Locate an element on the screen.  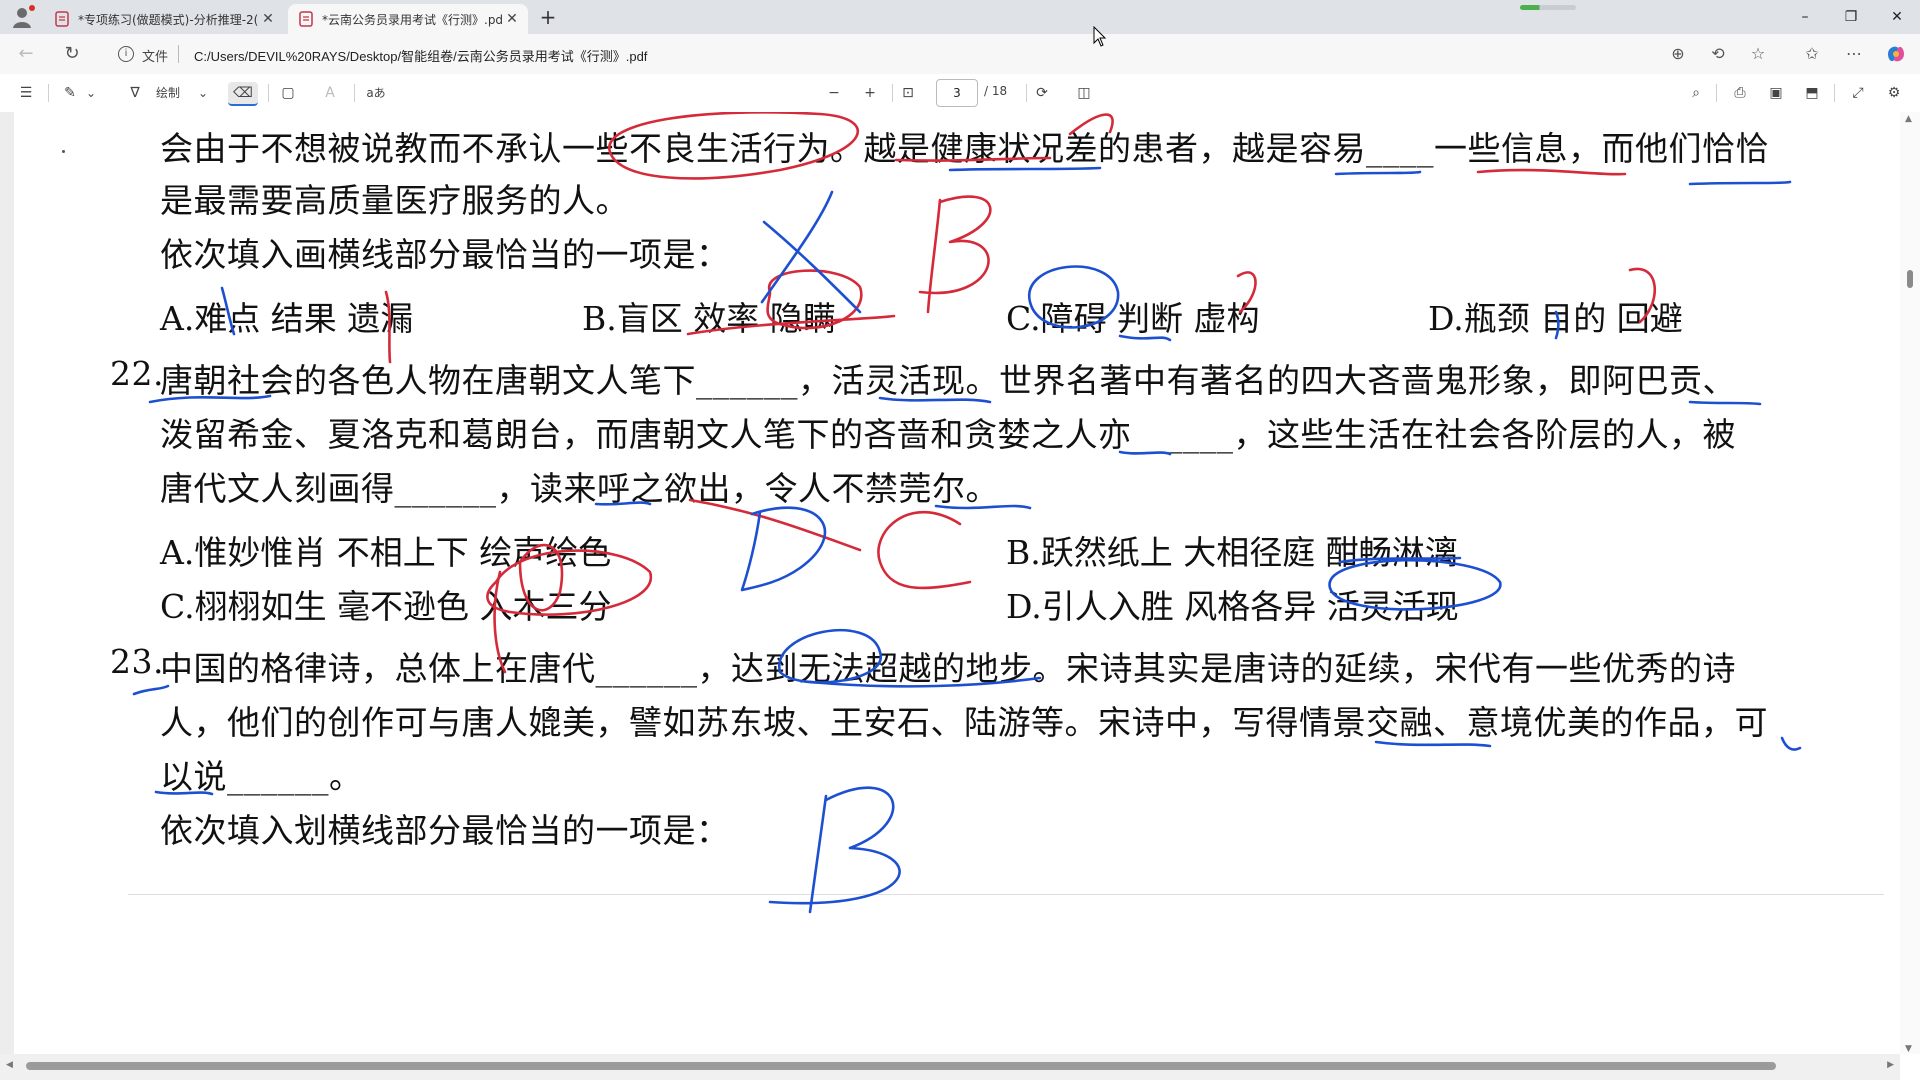
scroll-down-icon: ▼ is located at coordinates (1908, 1049).